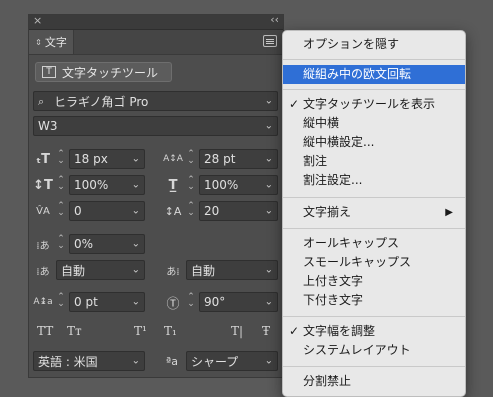 The height and width of the screenshot is (397, 493). I want to click on menu-item-label: スモールキャップス, so click(357, 262).